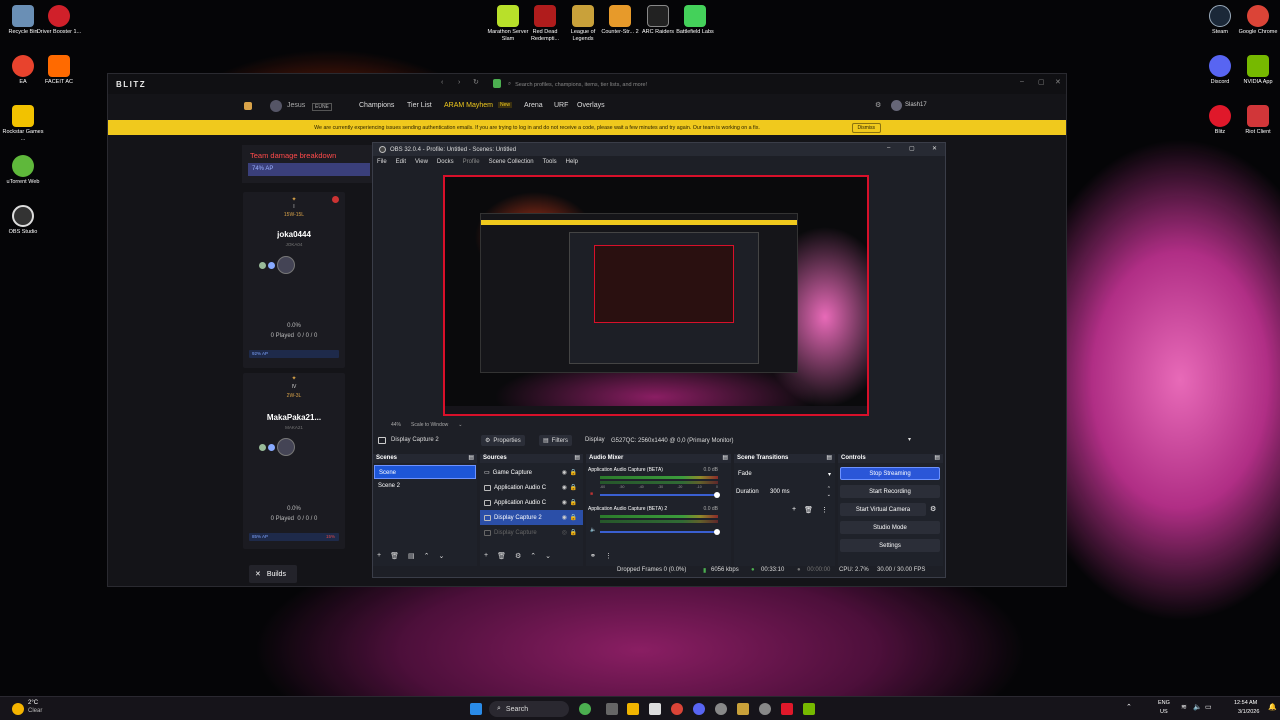 The image size is (1280, 720). Describe the element at coordinates (429, 425) in the screenshot. I see `scale-mode-select: Scale to Window` at that location.